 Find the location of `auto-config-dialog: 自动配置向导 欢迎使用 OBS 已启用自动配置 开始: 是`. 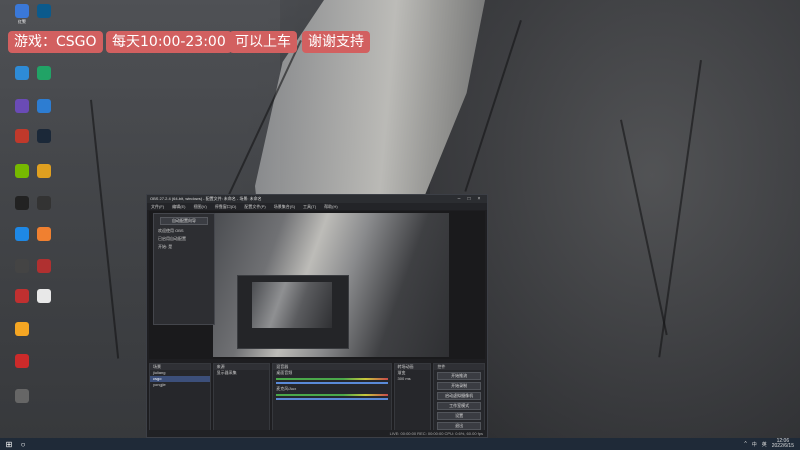

auto-config-dialog: 自动配置向导 欢迎使用 OBS 已启用自动配置 开始: 是 is located at coordinates (184, 269).